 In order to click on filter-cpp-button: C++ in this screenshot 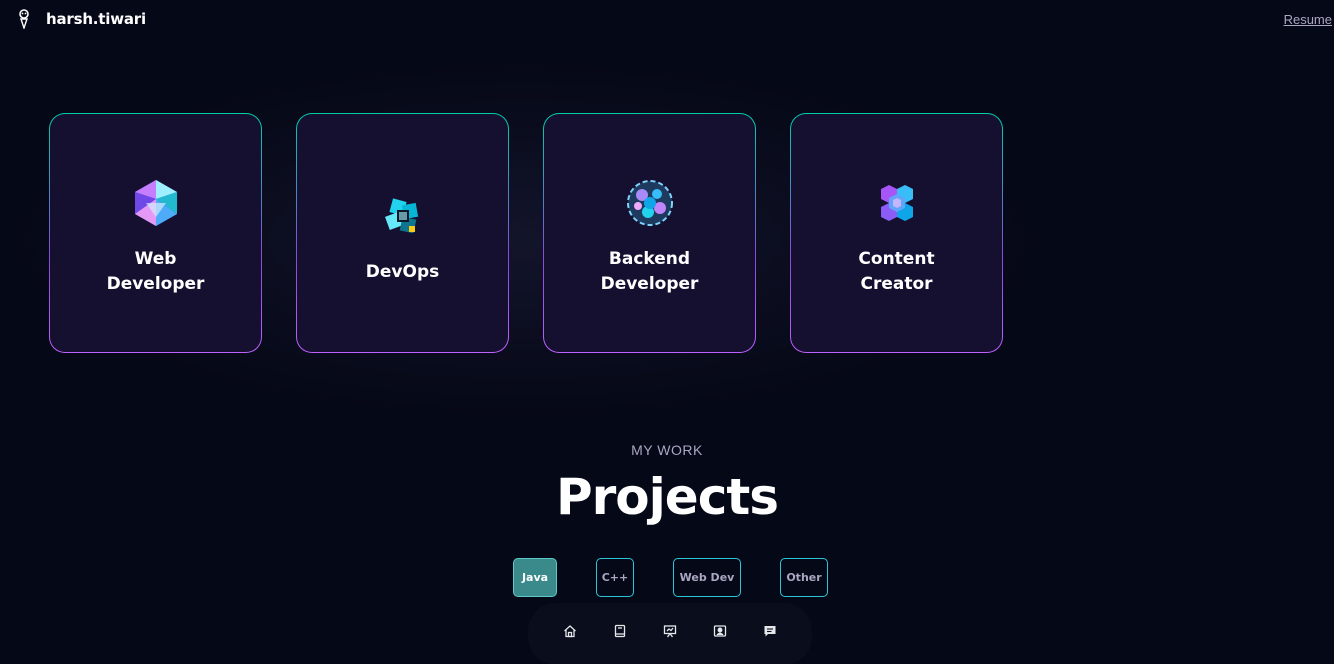, I will do `click(615, 577)`.